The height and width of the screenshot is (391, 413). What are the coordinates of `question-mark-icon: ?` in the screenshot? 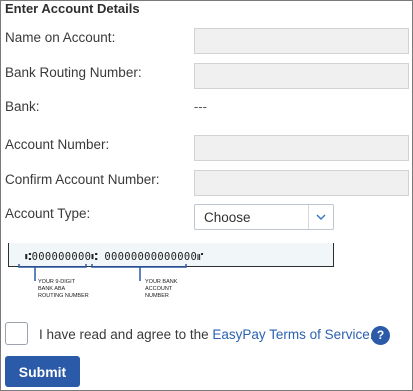 It's located at (380, 335).